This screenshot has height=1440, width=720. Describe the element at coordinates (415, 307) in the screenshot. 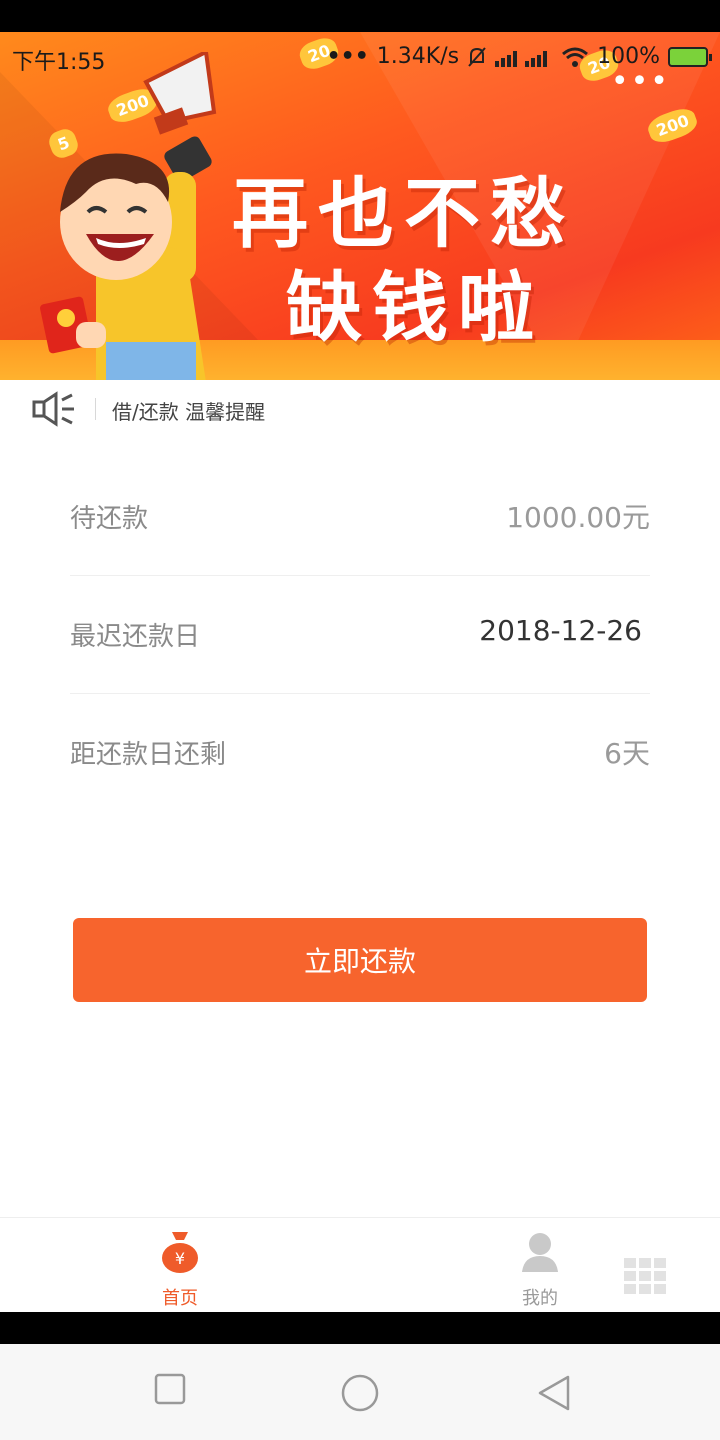

I see `banner-slogan-line2: 缺钱啦` at that location.